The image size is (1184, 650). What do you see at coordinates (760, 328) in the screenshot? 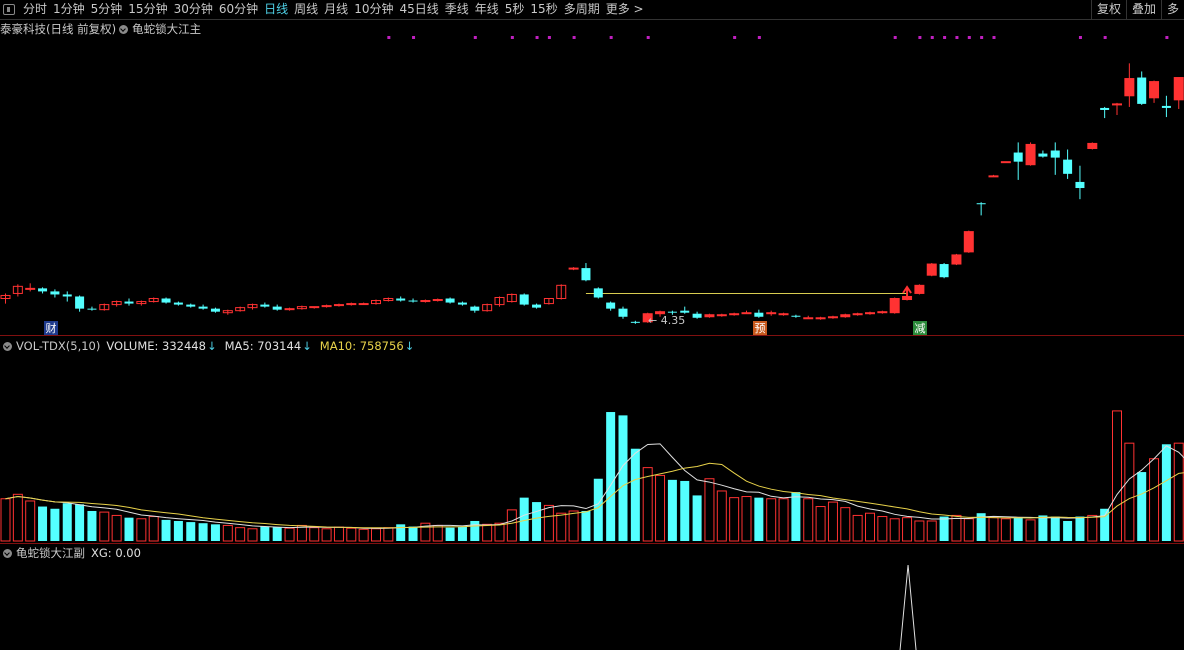
I see `marker-yu: 预` at bounding box center [760, 328].